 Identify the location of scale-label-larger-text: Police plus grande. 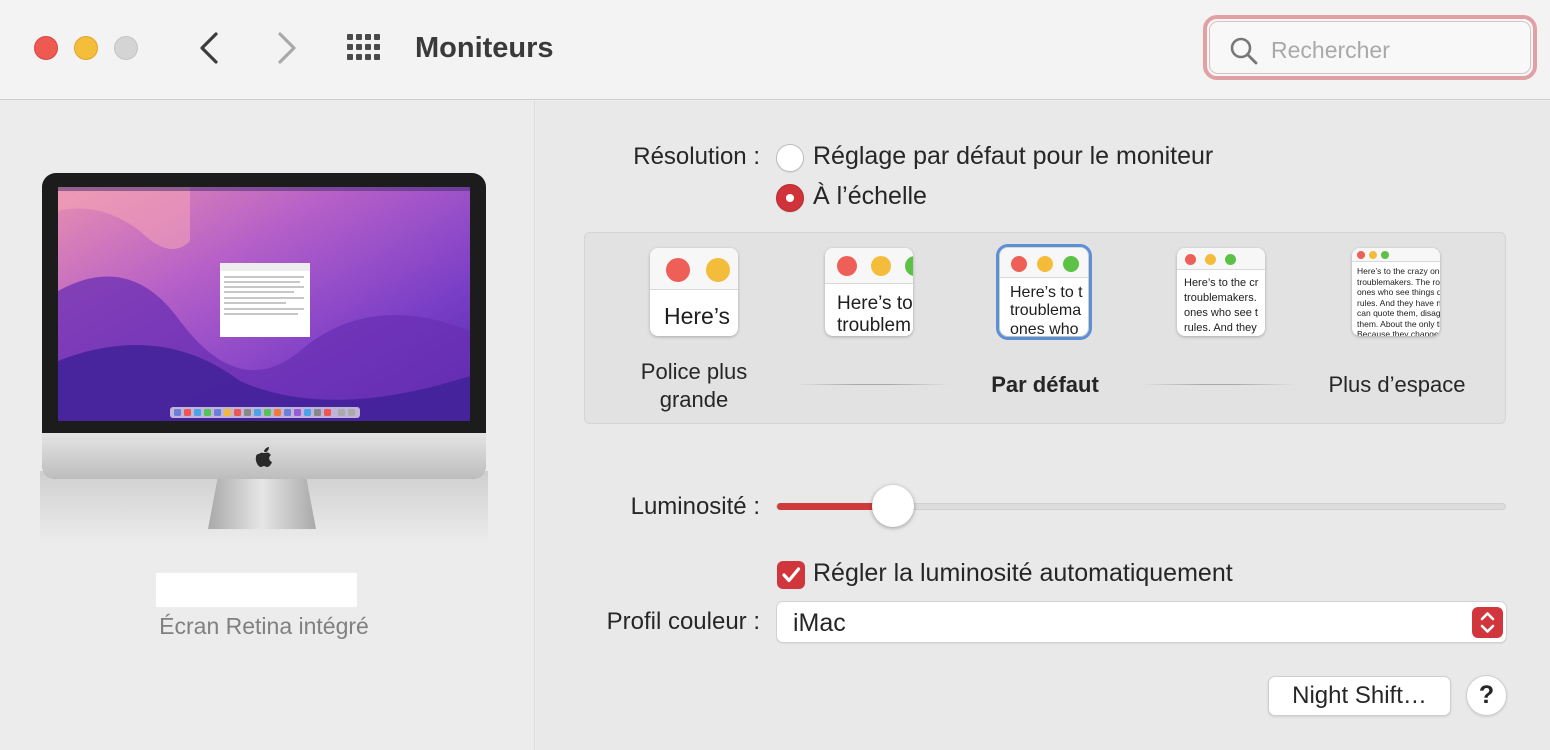
(694, 385).